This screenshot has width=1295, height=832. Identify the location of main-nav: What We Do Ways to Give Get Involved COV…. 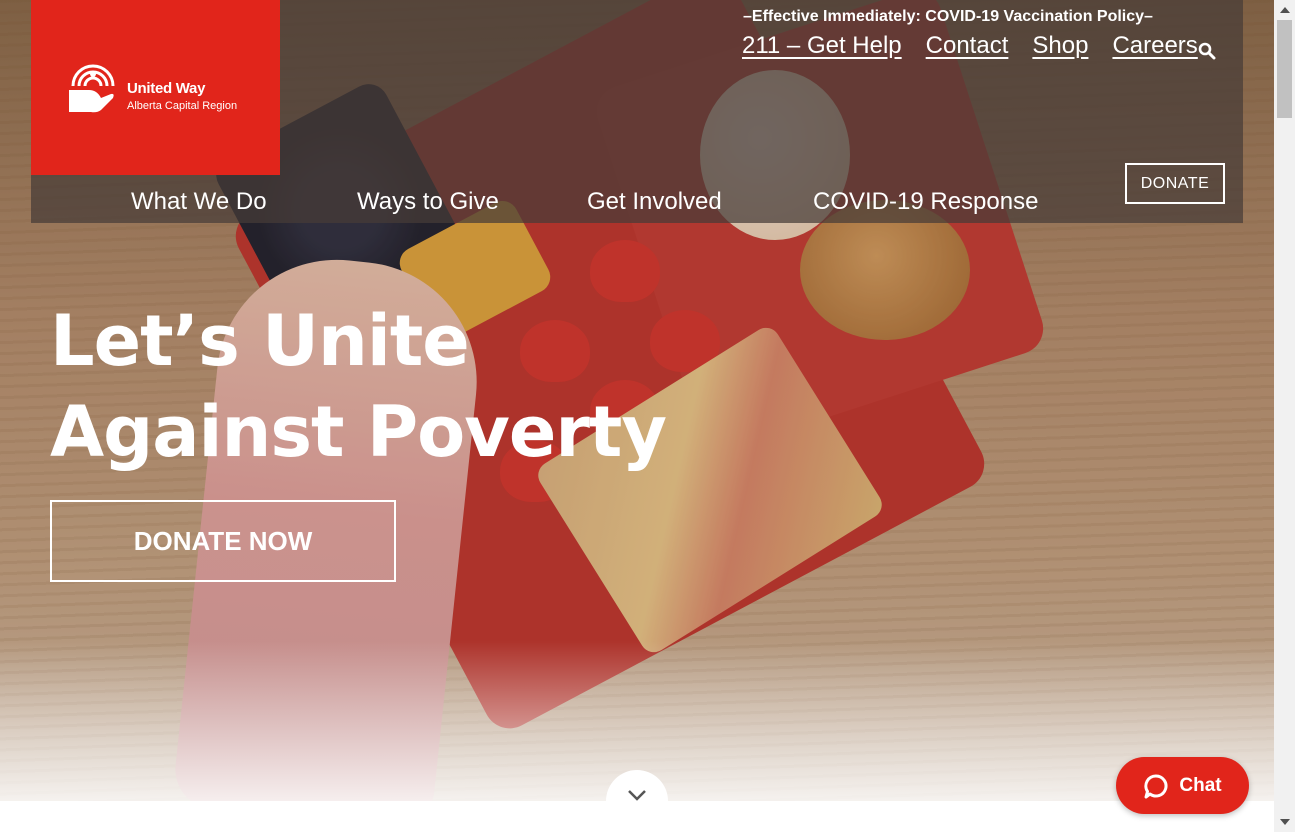
(637, 206).